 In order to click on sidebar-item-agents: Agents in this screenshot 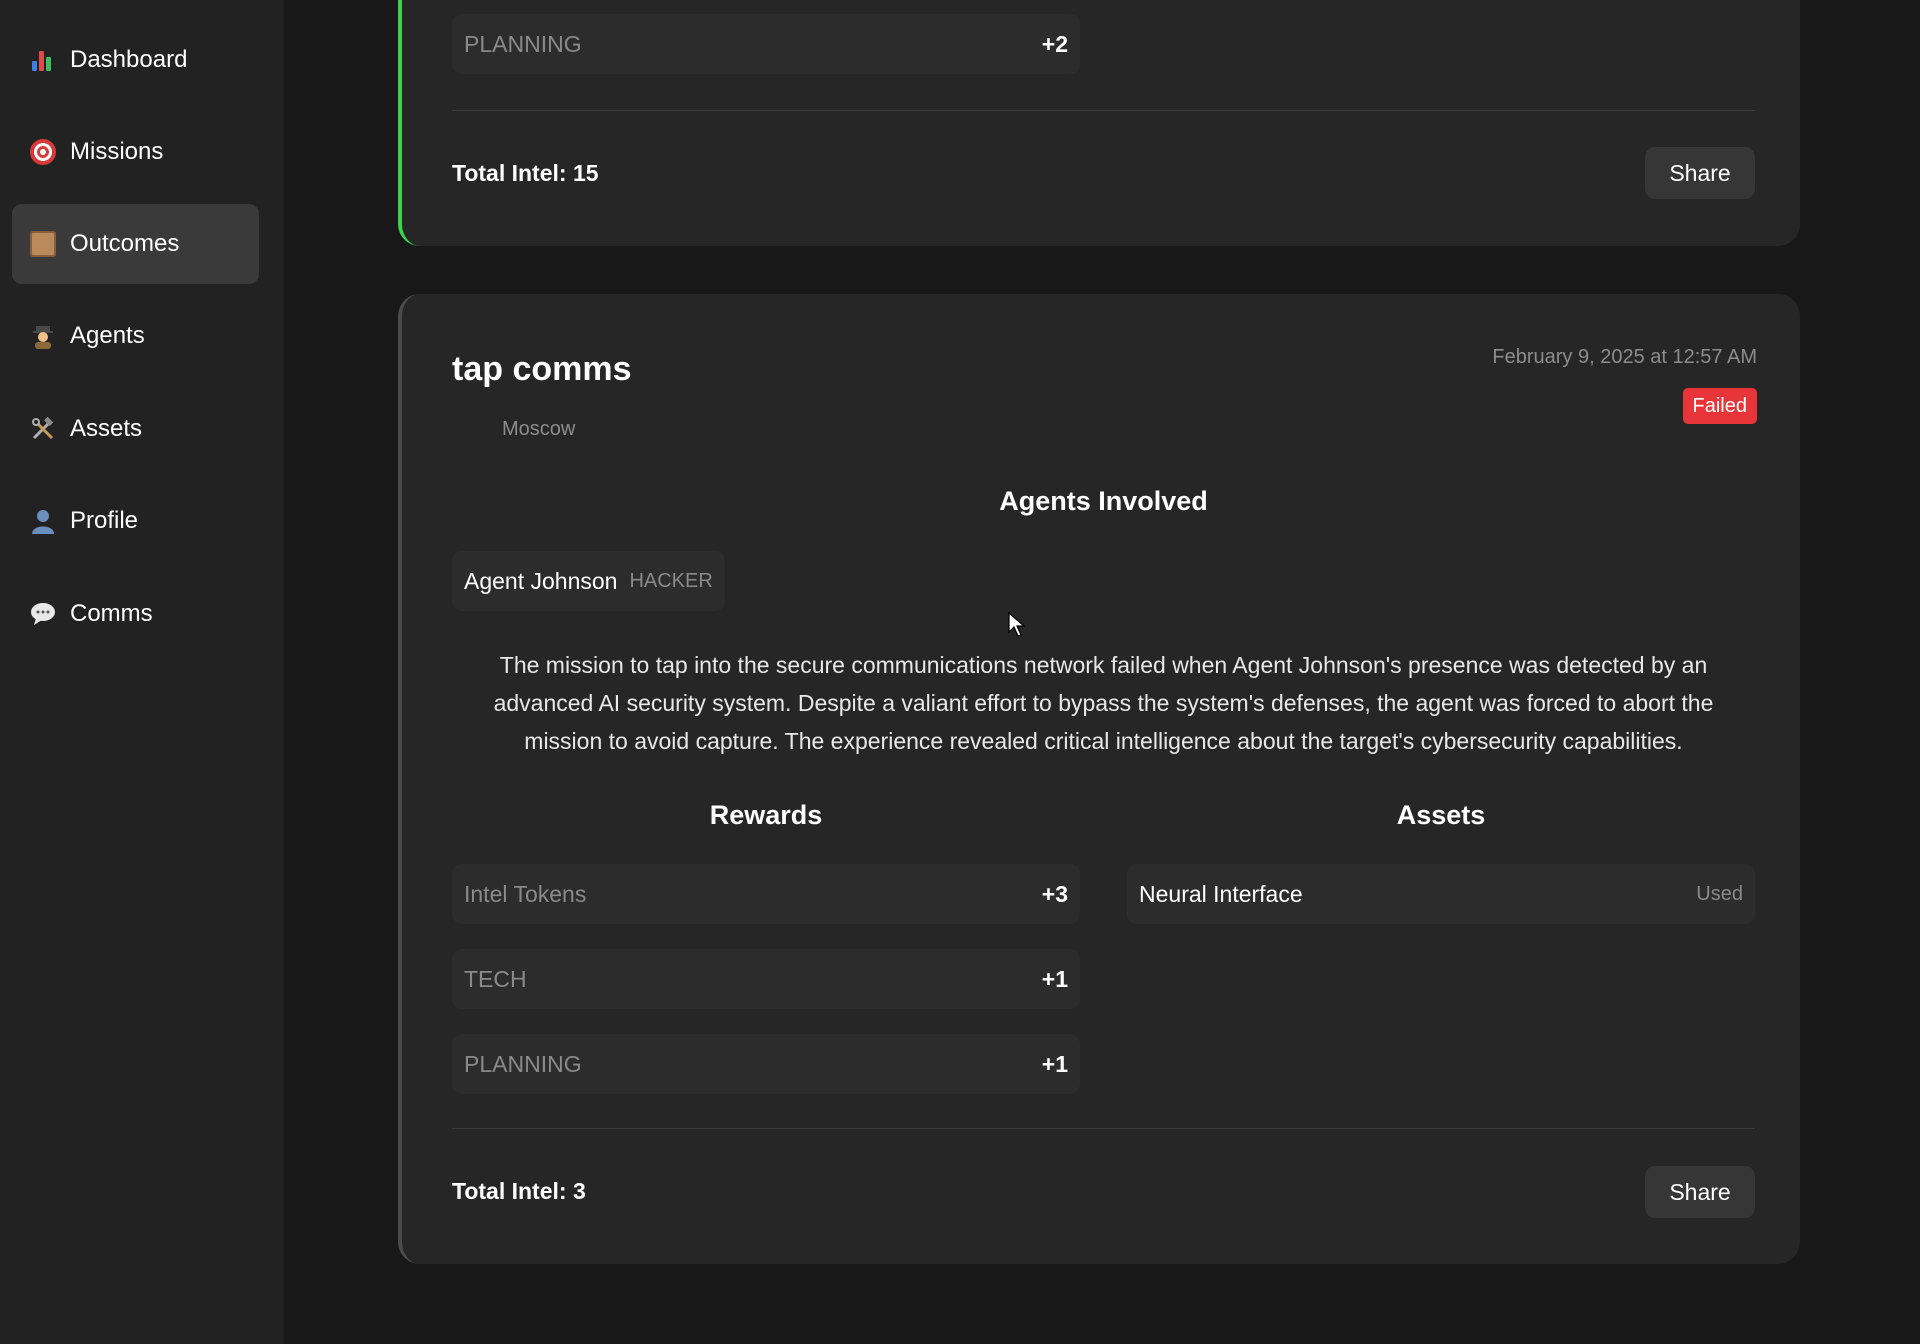, I will do `click(135, 336)`.